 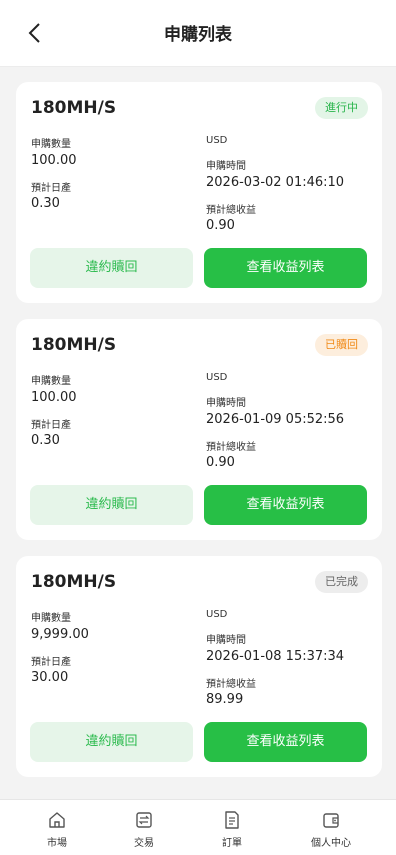 I want to click on home-icon, so click(x=57, y=820).